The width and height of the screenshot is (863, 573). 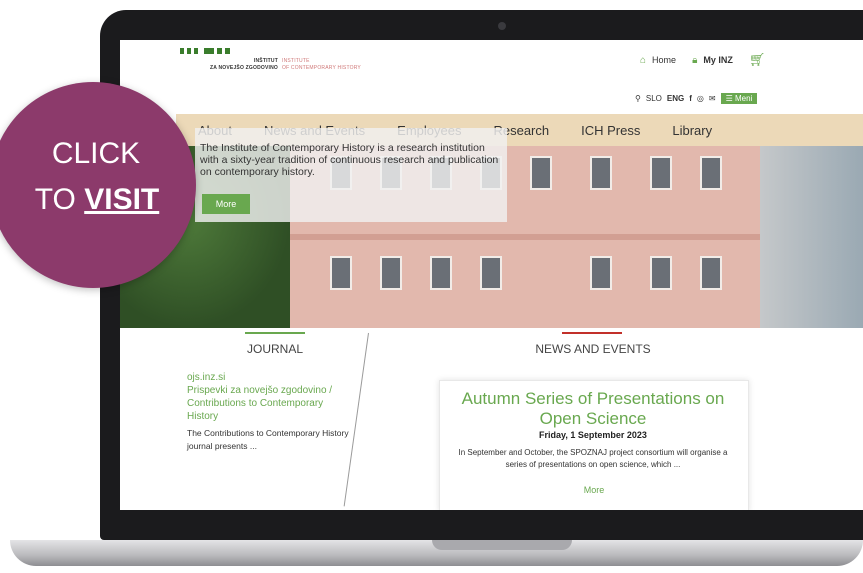 I want to click on basket-icon: 🛒︎, so click(x=757, y=60).